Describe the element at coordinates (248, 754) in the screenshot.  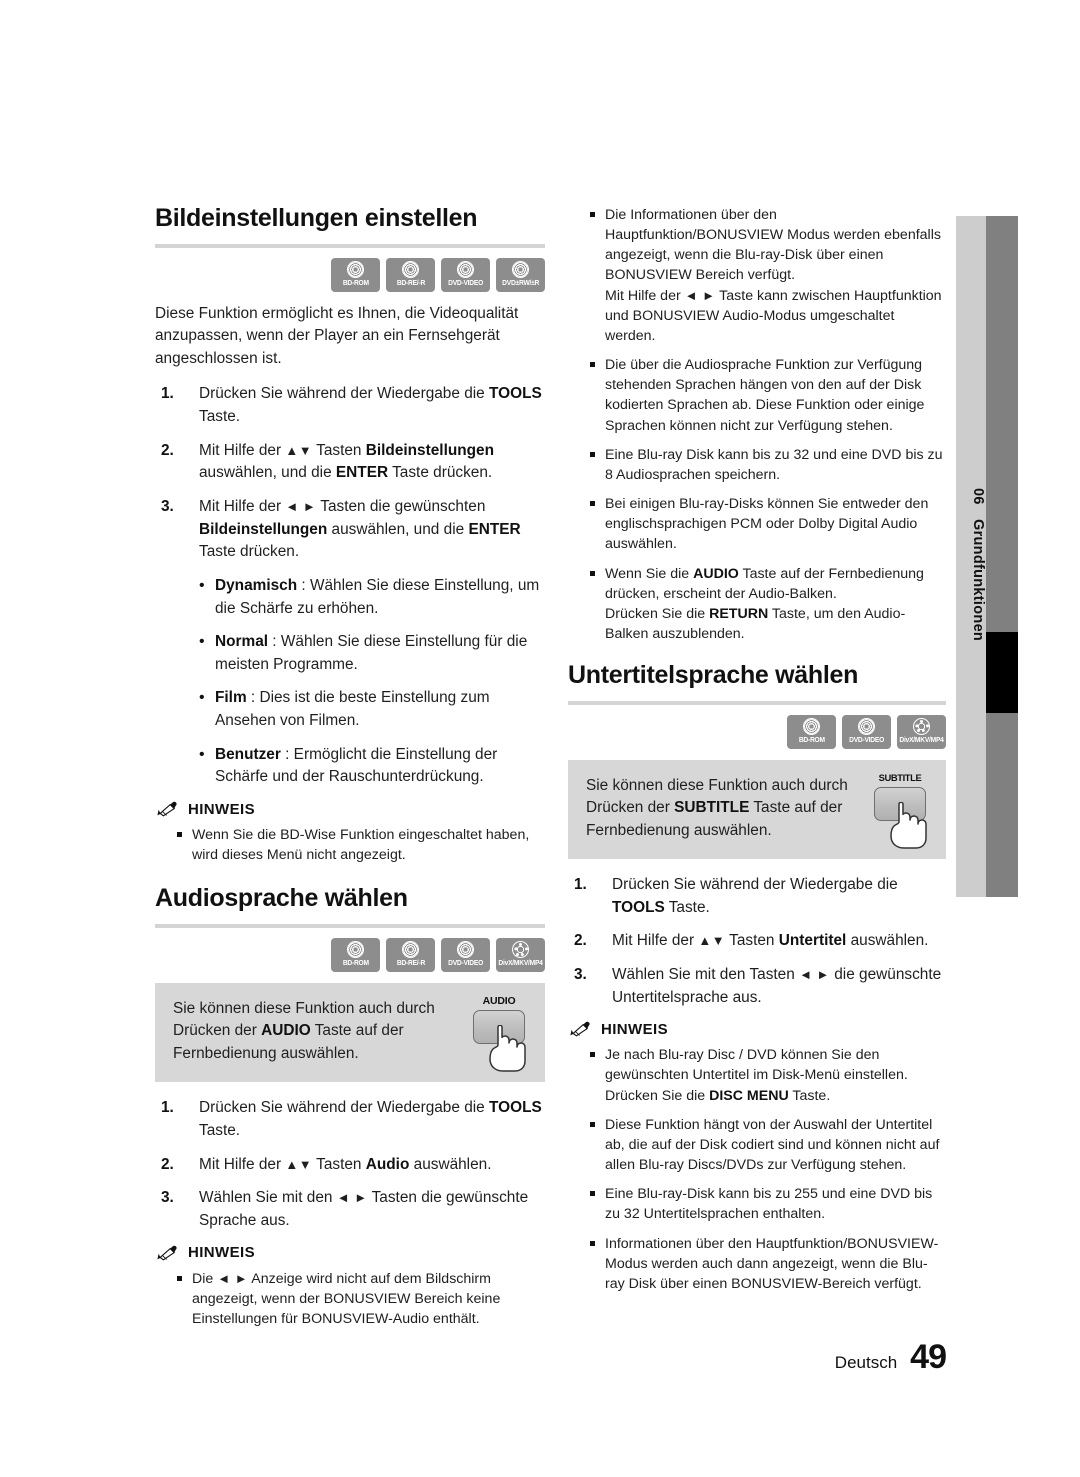
I see `option-term: Benutzer` at that location.